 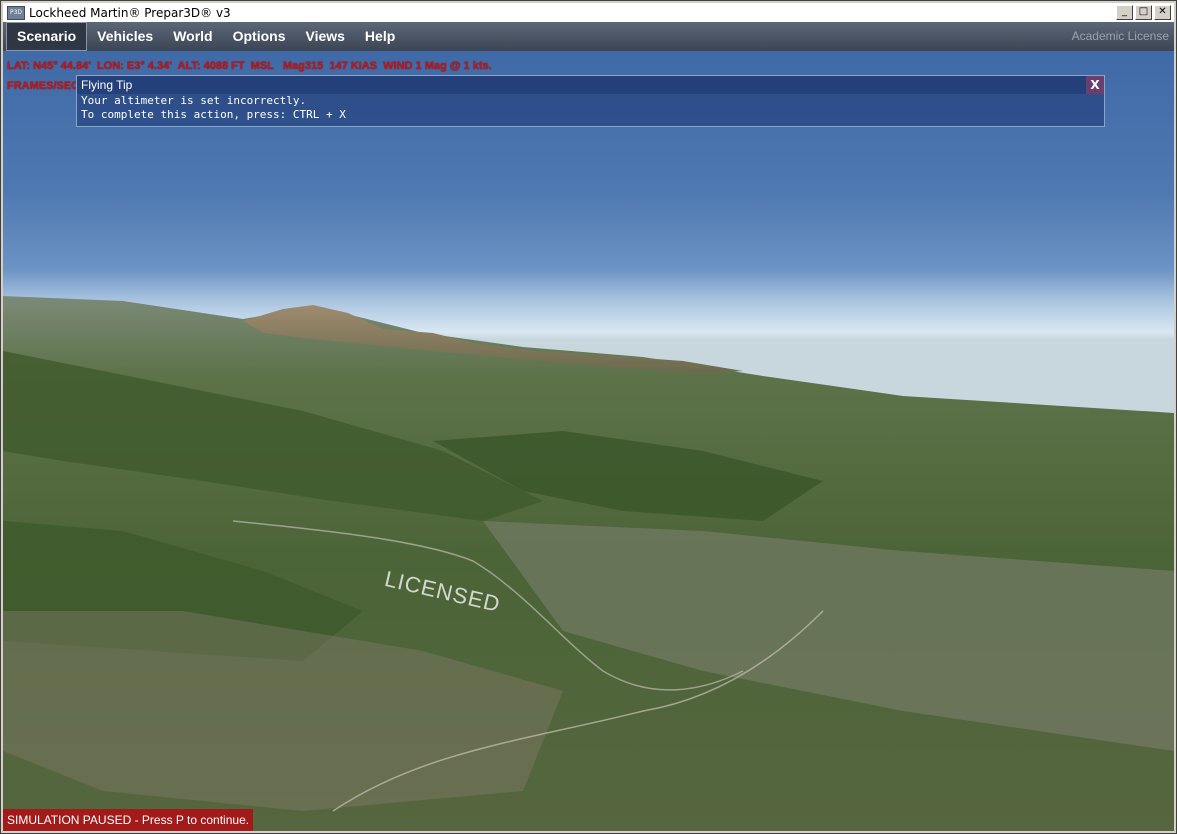 I want to click on flying-tip-close-button: X, so click(x=1095, y=85).